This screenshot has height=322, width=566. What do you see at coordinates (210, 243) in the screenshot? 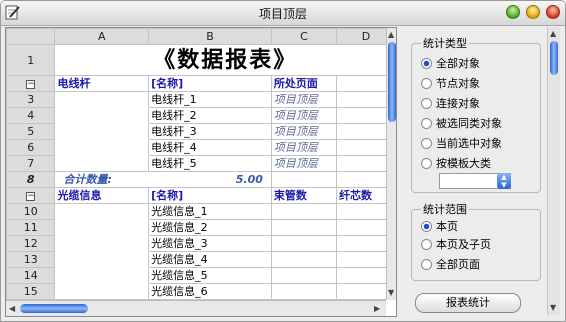
I see `table-cell: 光缆信息_3` at bounding box center [210, 243].